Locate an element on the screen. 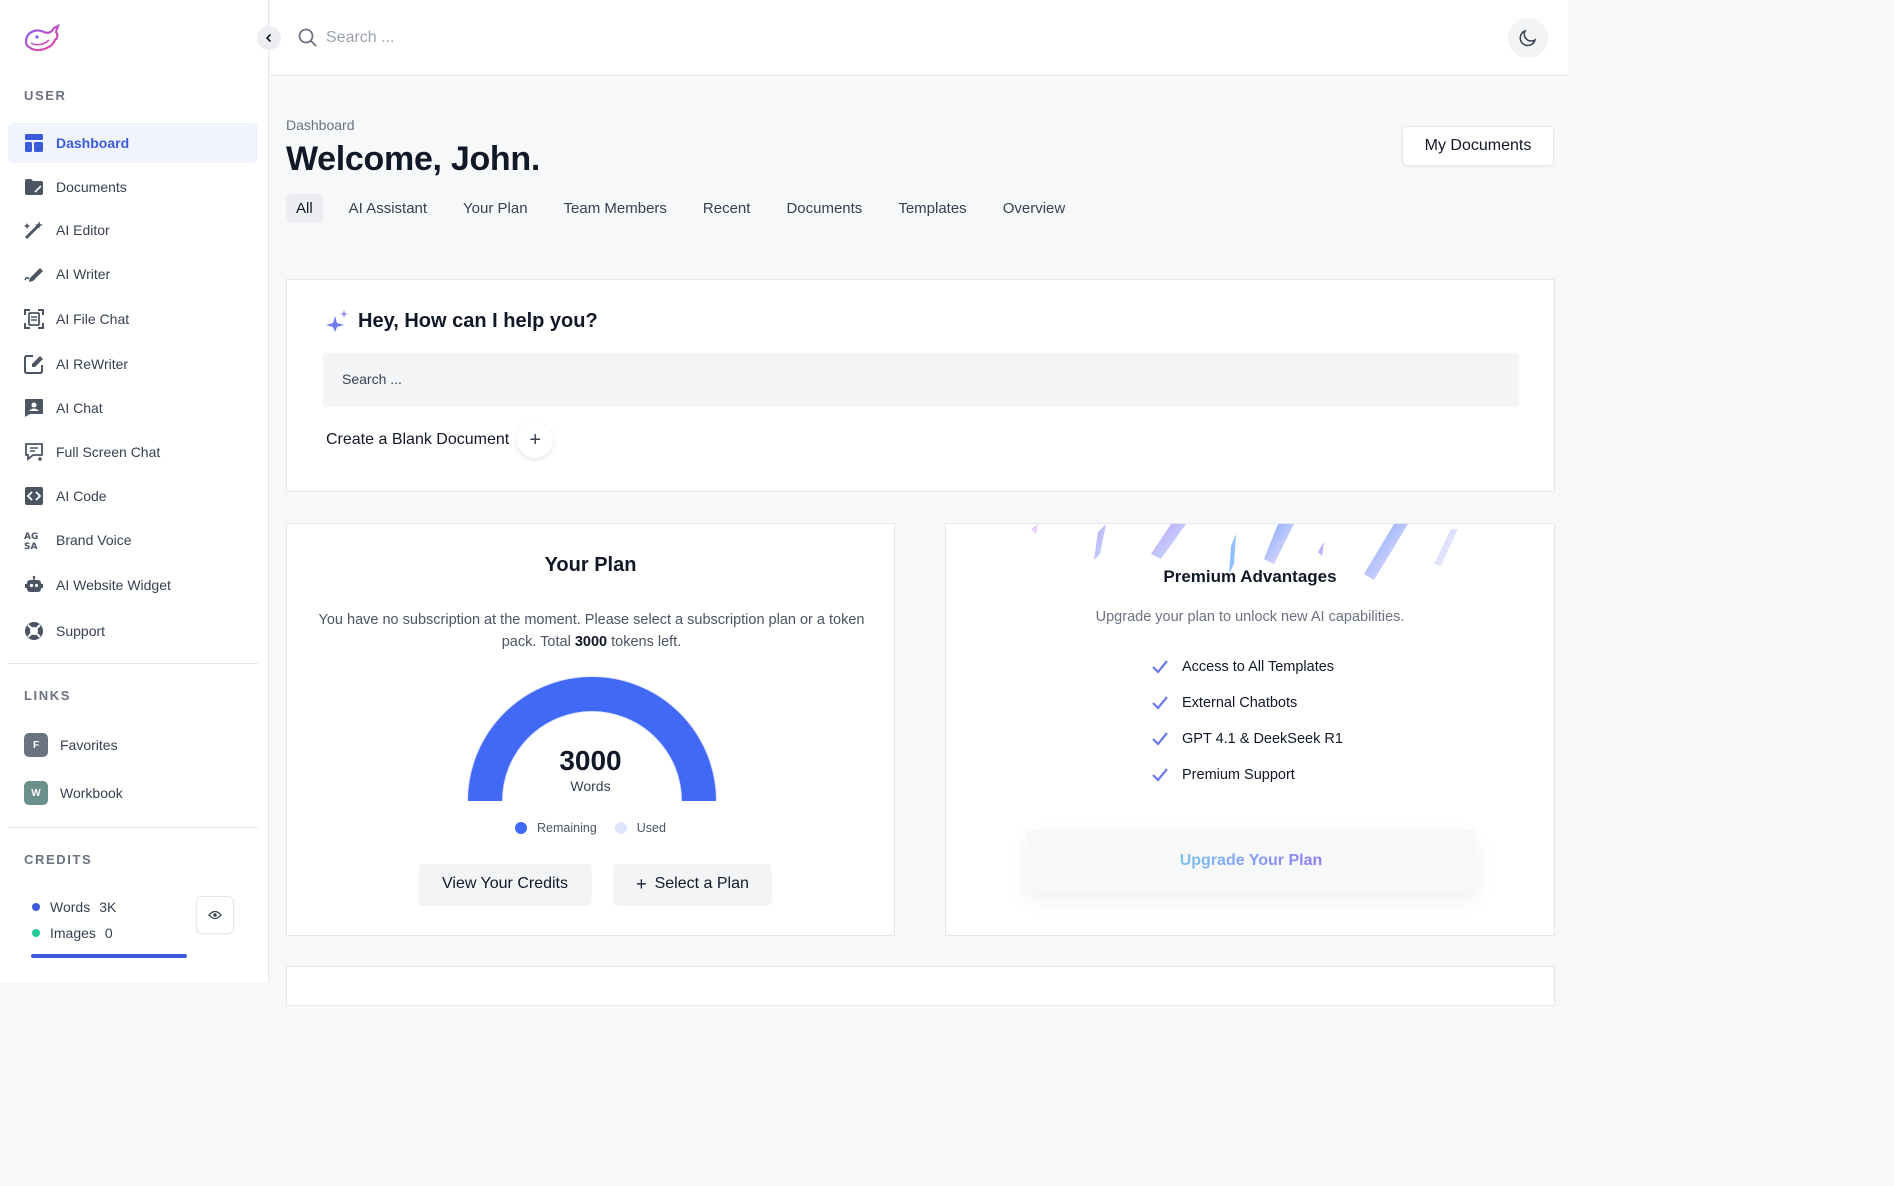 Image resolution: width=1894 pixels, height=1186 pixels. words-dot is located at coordinates (36, 907).